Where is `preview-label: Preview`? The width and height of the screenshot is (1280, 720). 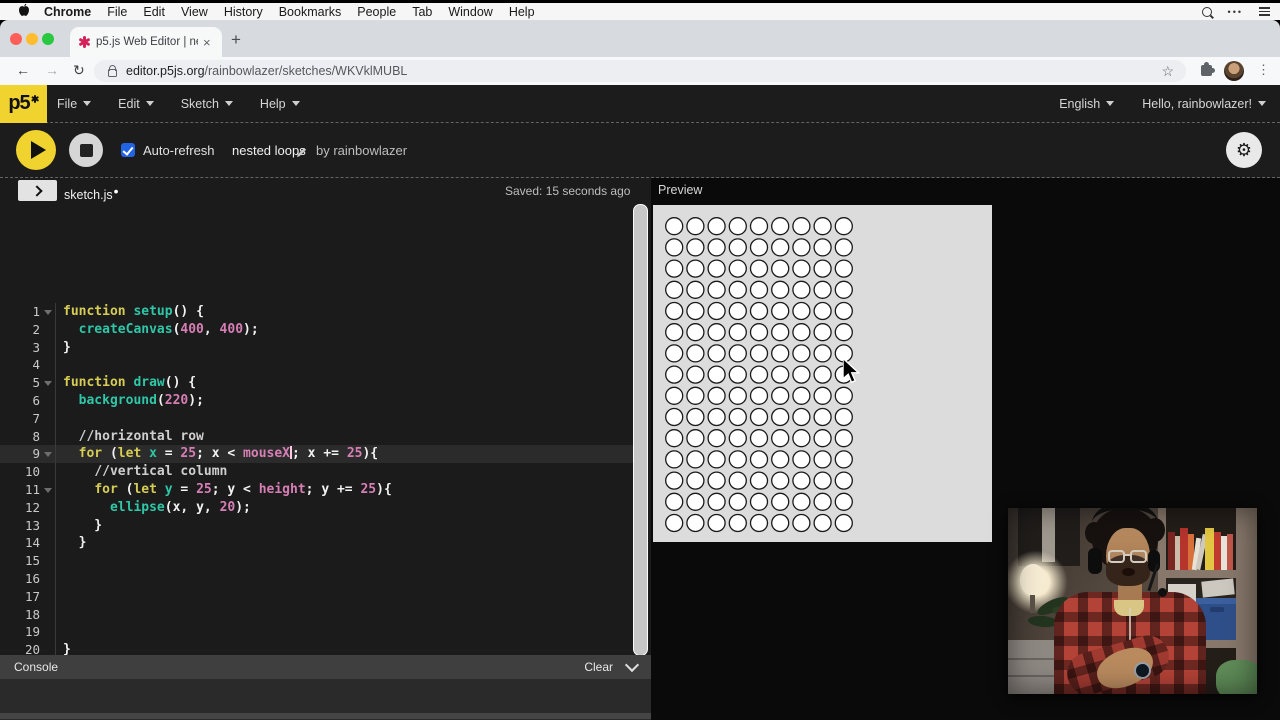 preview-label: Preview is located at coordinates (680, 190).